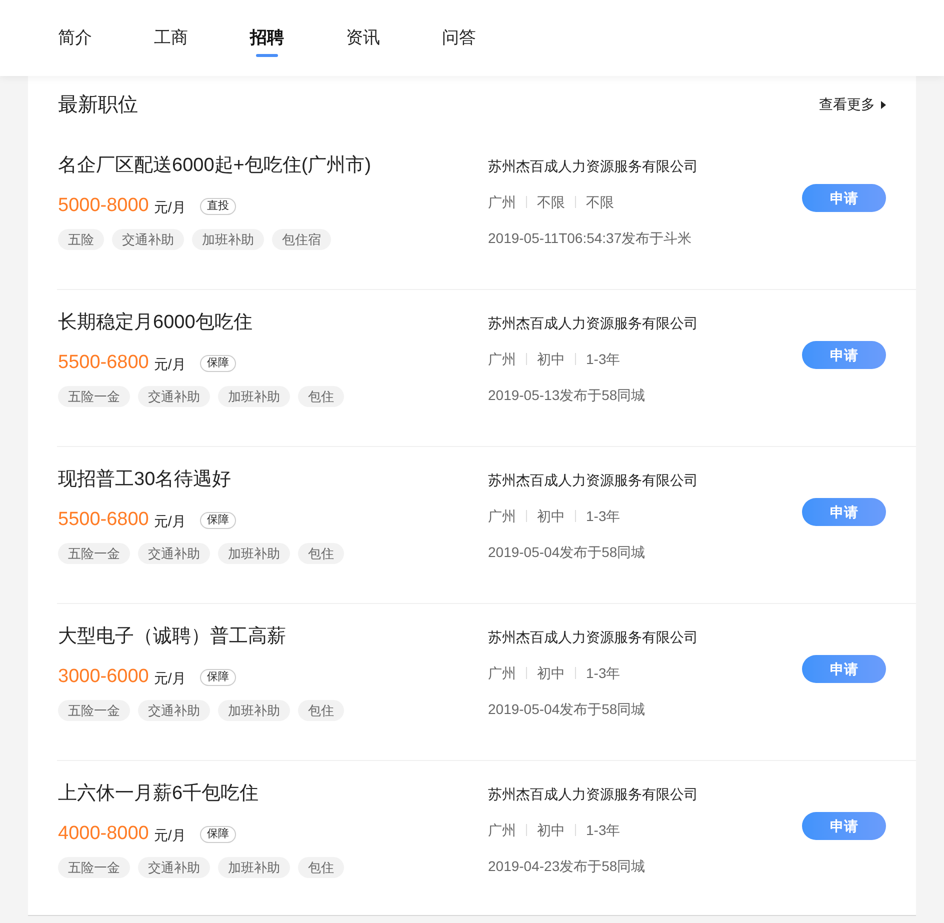 The width and height of the screenshot is (944, 923). What do you see at coordinates (145, 480) in the screenshot?
I see `job-title: 现招普工30名待遇好` at bounding box center [145, 480].